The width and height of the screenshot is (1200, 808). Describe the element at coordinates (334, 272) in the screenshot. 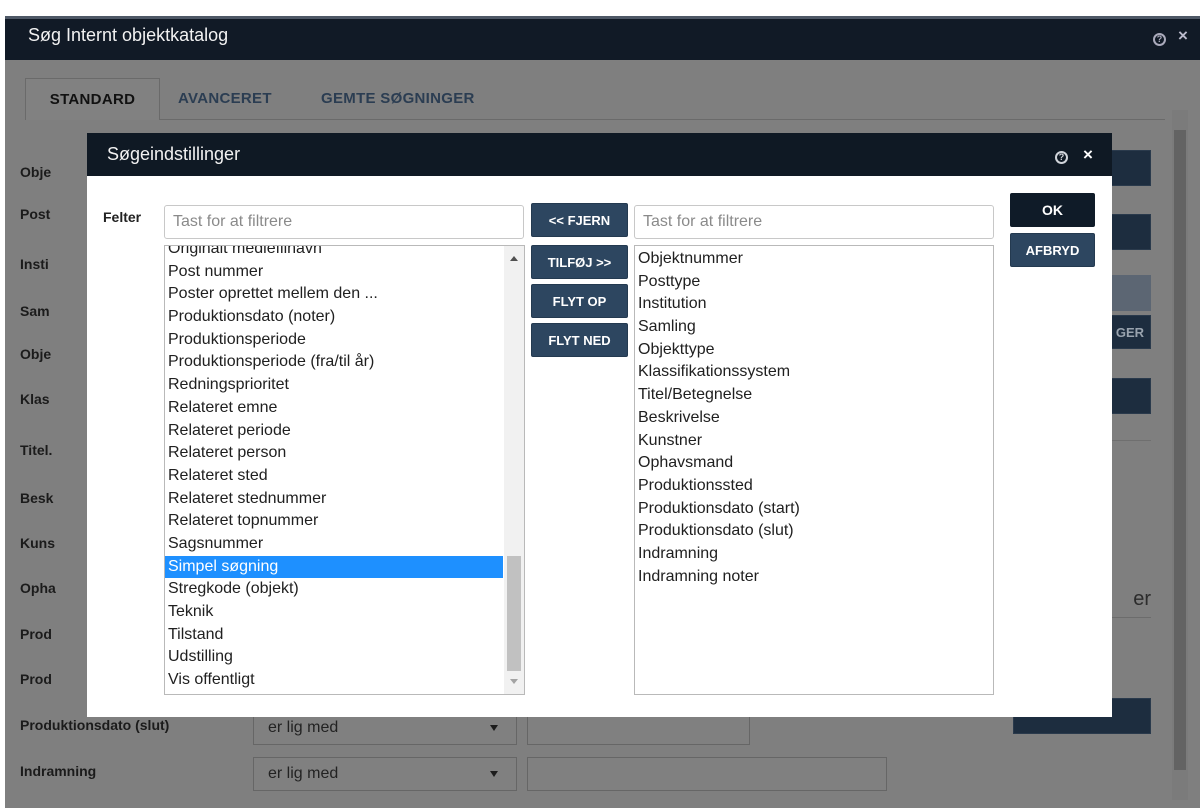

I see `list-item: Post nummer` at that location.